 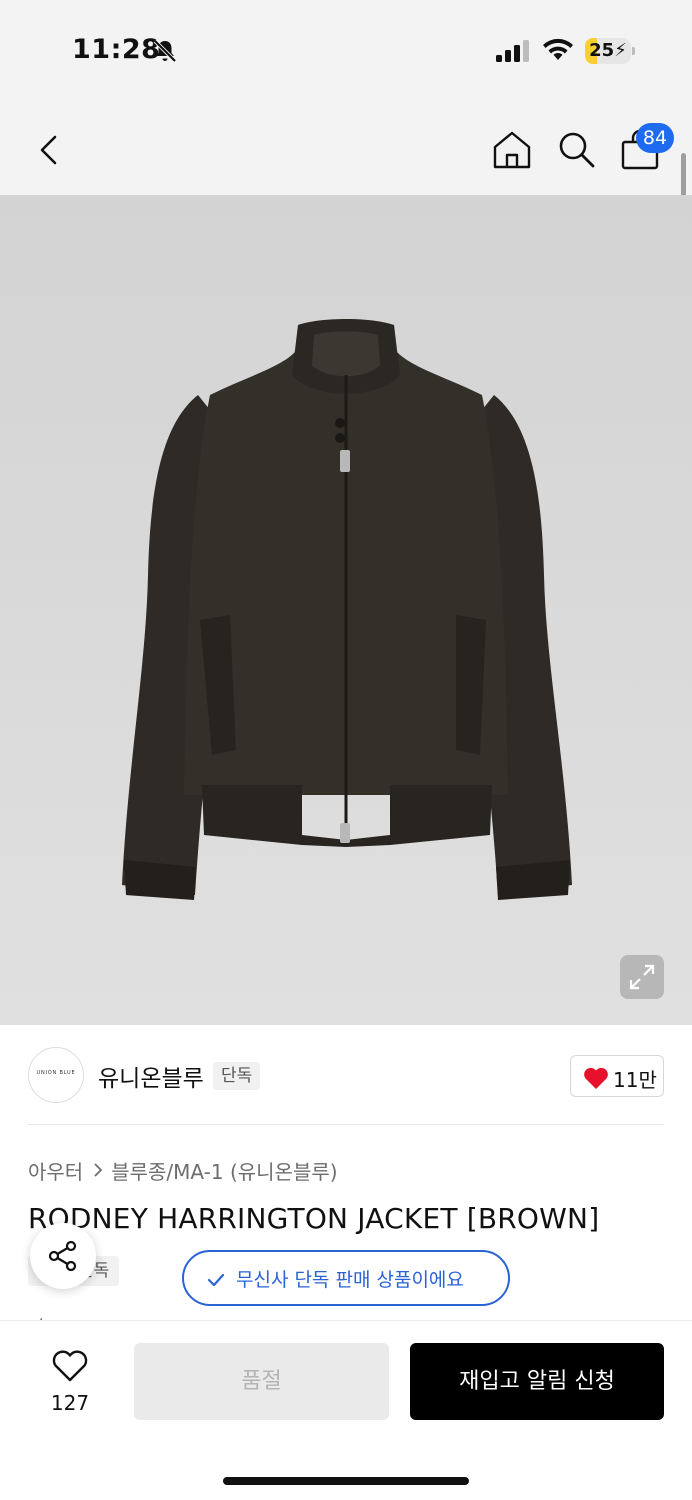 I want to click on search-icon, so click(x=576, y=149).